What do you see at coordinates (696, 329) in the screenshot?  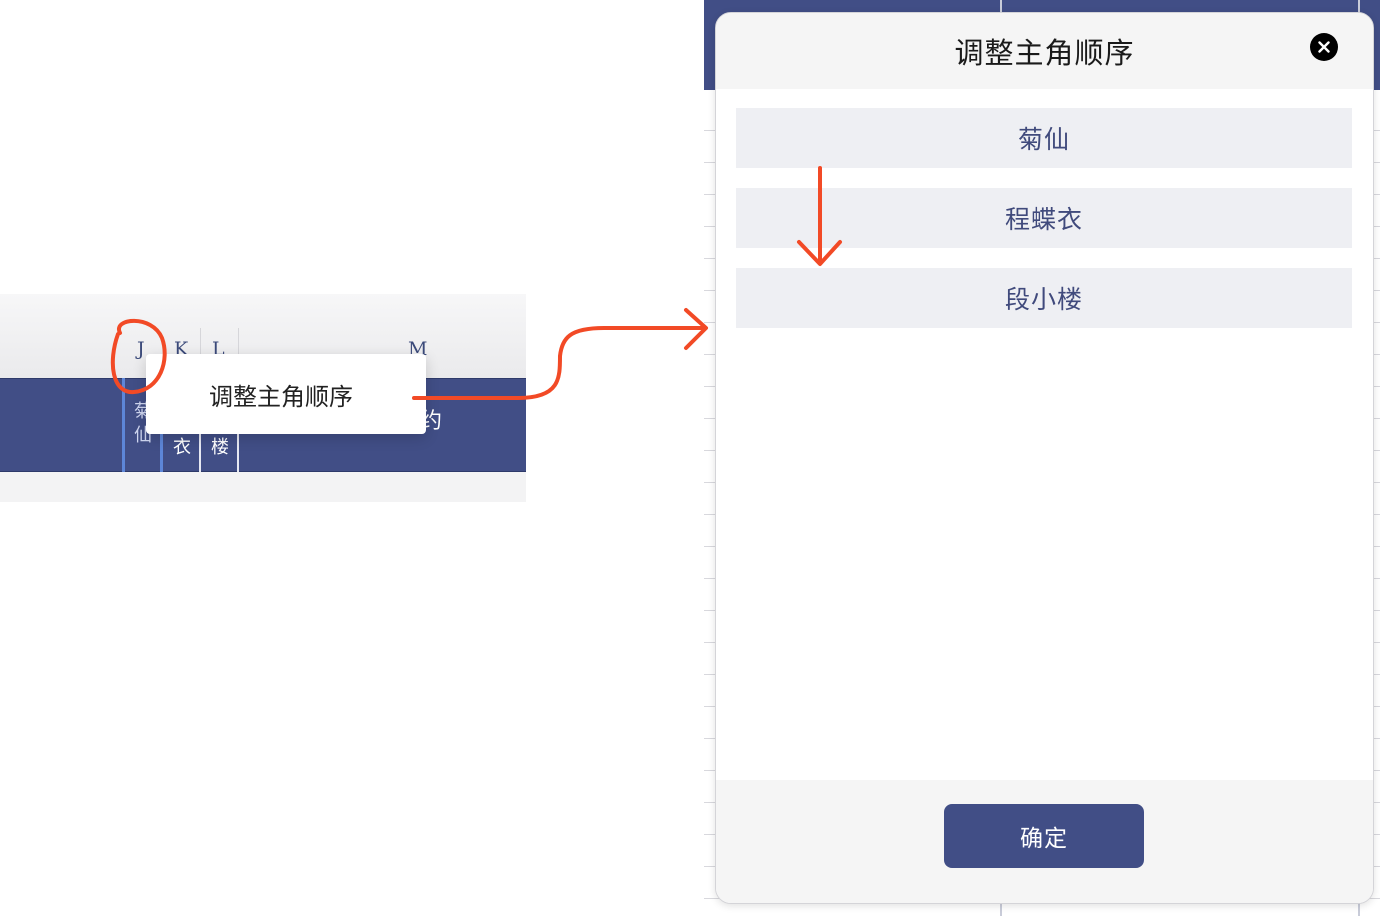 I see `annotation-connector-arrowhead` at bounding box center [696, 329].